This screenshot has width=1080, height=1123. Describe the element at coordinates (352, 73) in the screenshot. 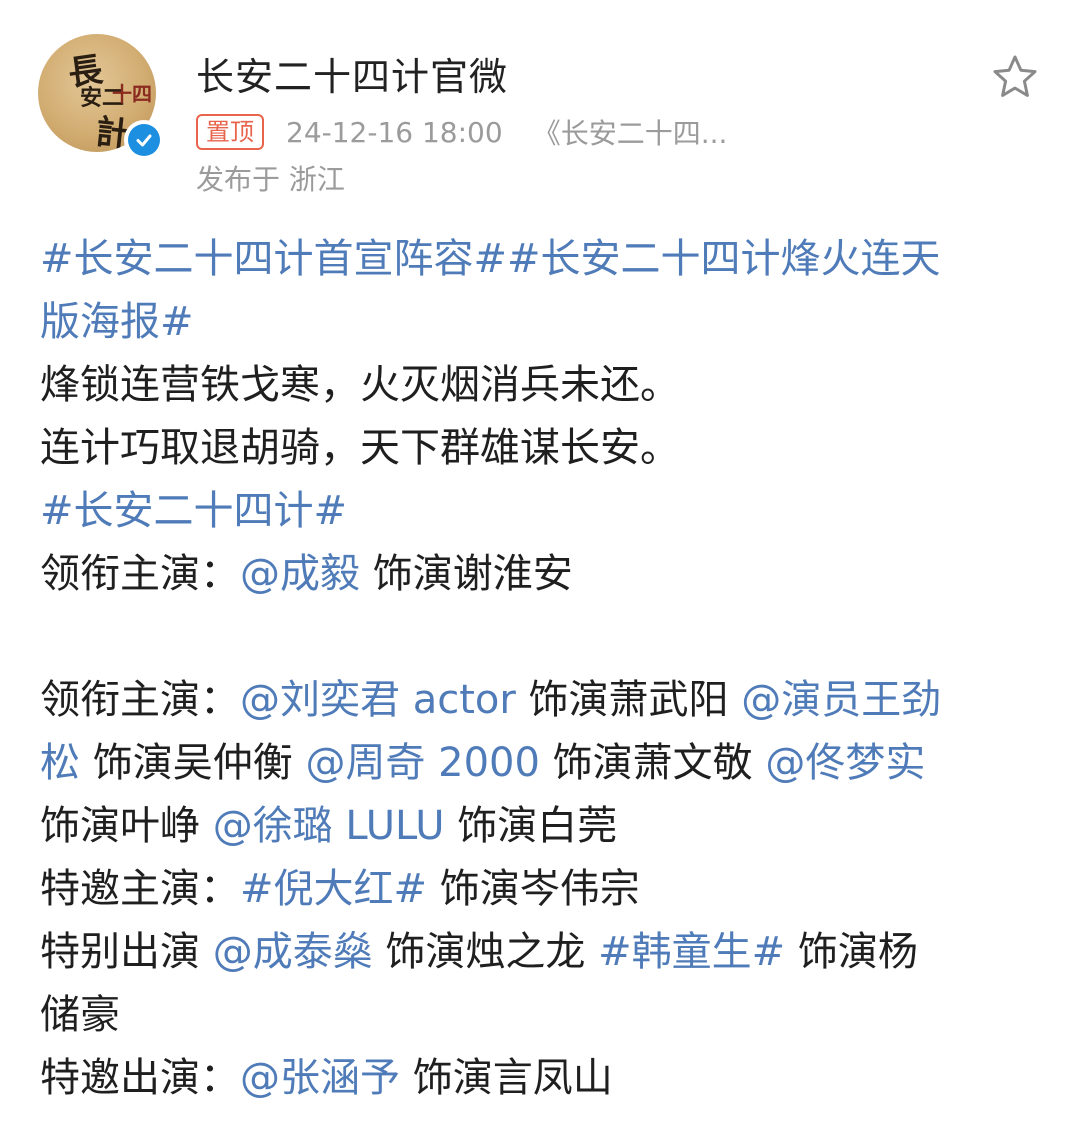

I see `account-name: 长安二十四计官微` at that location.